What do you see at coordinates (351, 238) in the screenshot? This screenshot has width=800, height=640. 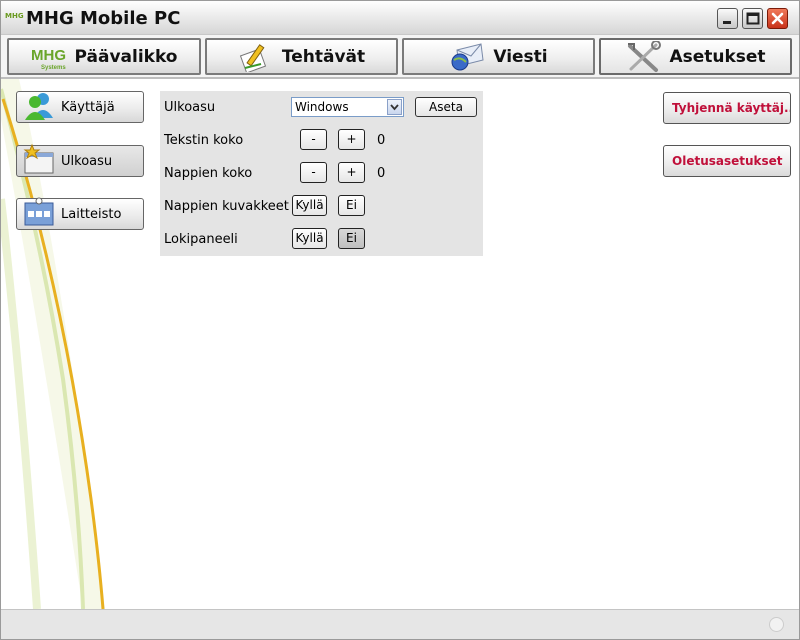 I see `log-panel-no-button: Ei` at bounding box center [351, 238].